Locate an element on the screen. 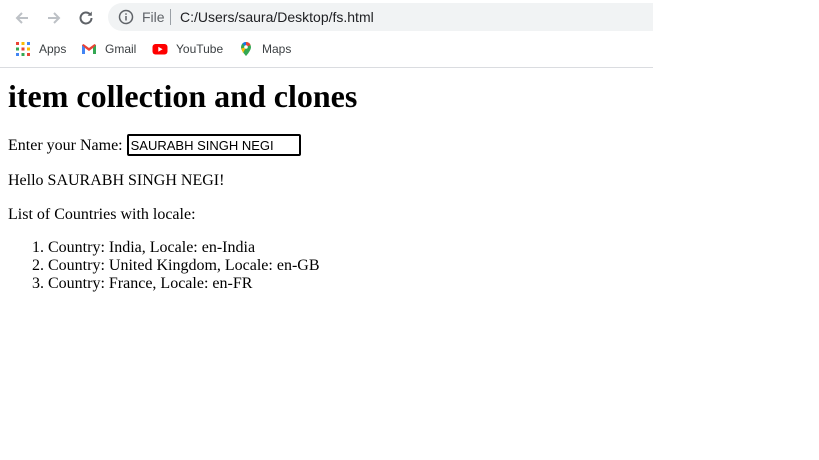 The width and height of the screenshot is (819, 460). forward-button is located at coordinates (54, 18).